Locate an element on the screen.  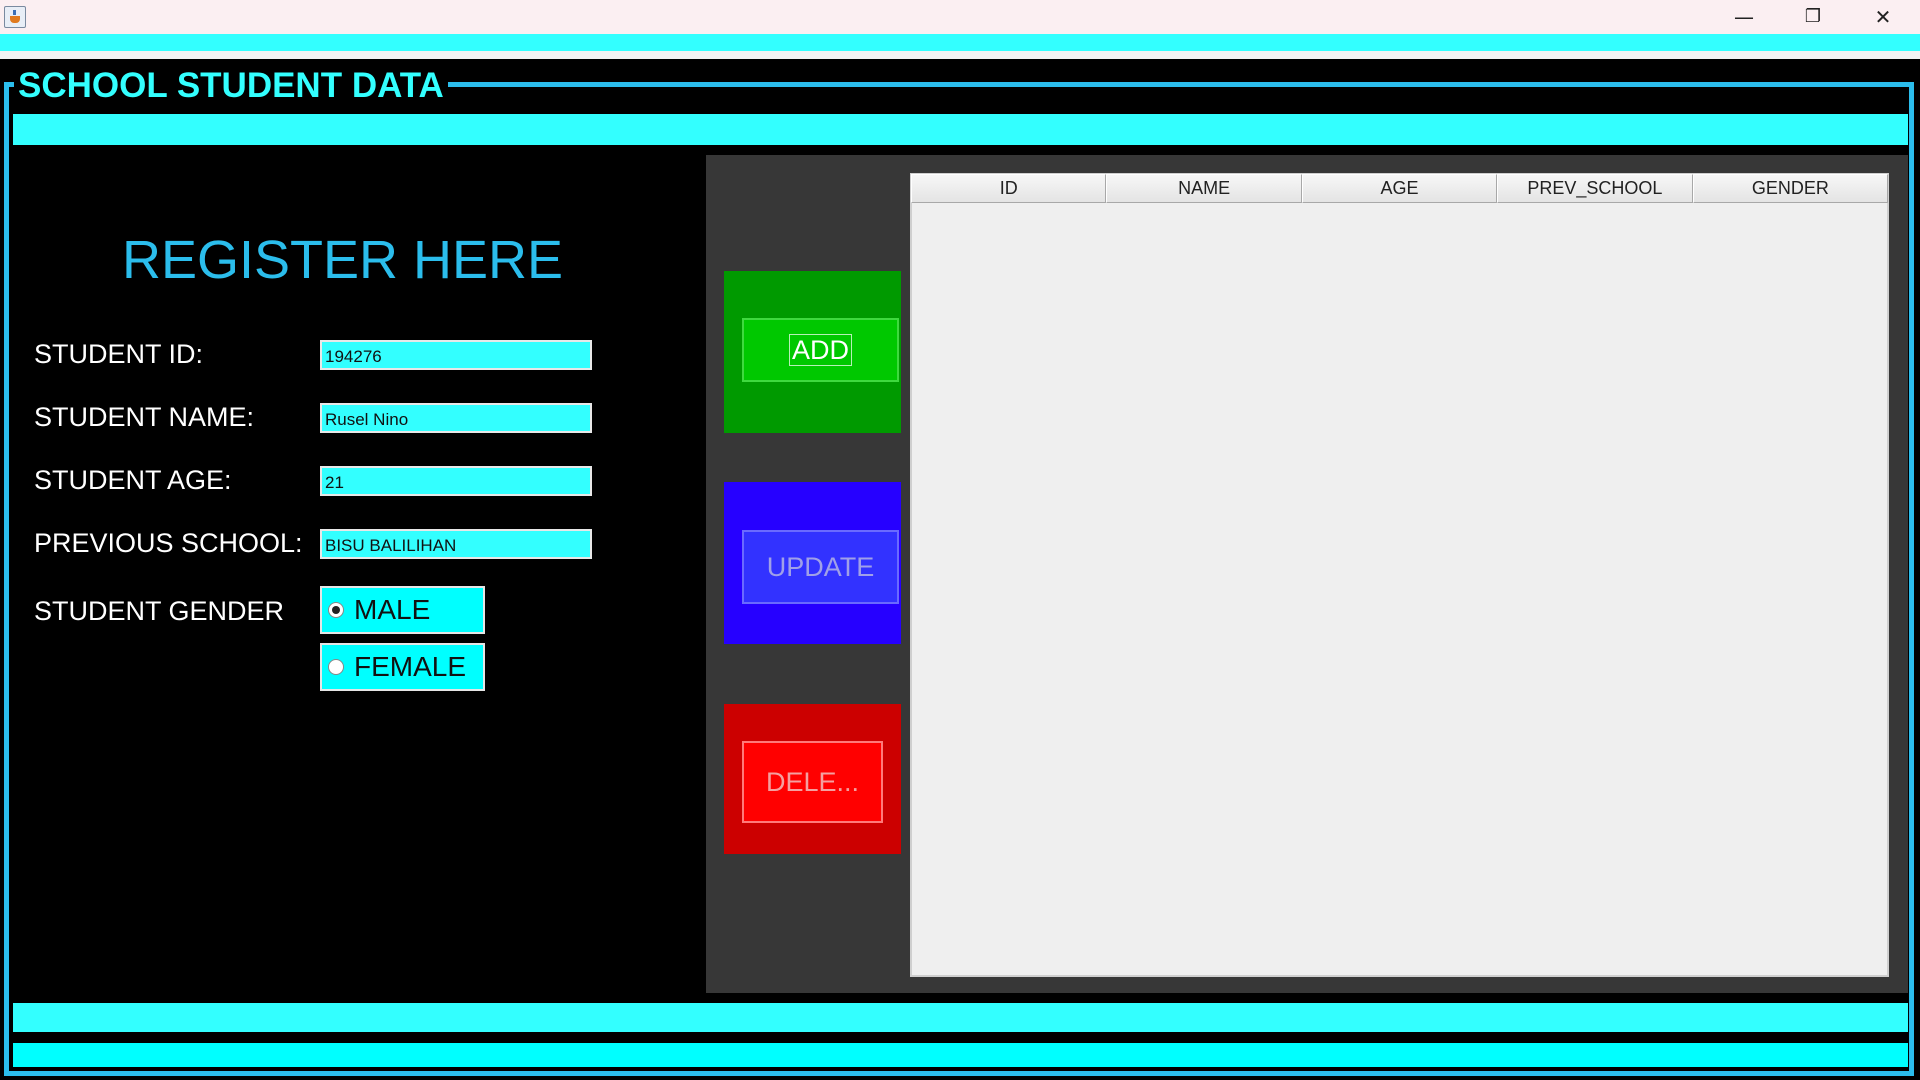
update-button: UPDATE is located at coordinates (820, 567).